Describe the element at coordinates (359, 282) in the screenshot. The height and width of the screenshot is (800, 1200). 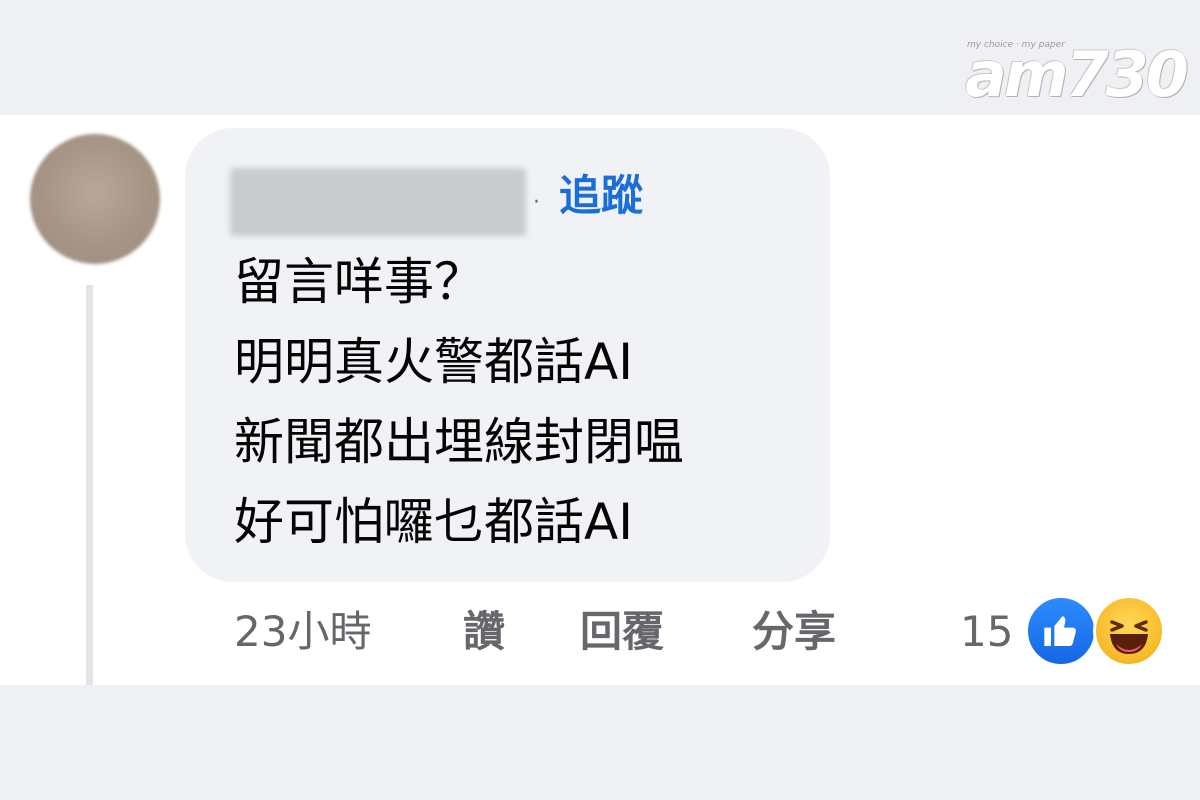
I see `comment-line: 留言咩事？` at that location.